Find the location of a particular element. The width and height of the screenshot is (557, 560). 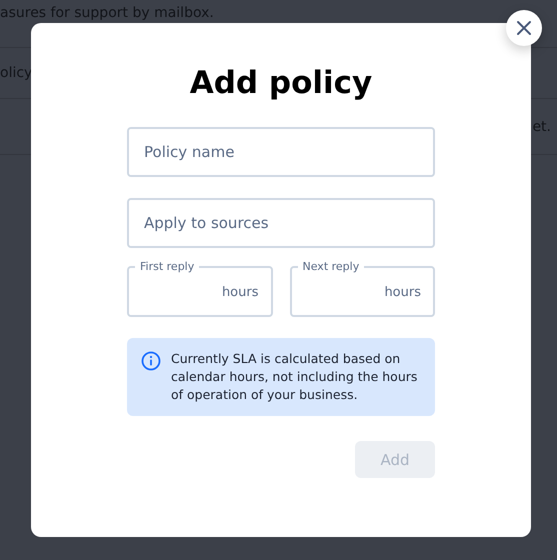

input-field: Policy name is located at coordinates (281, 152).